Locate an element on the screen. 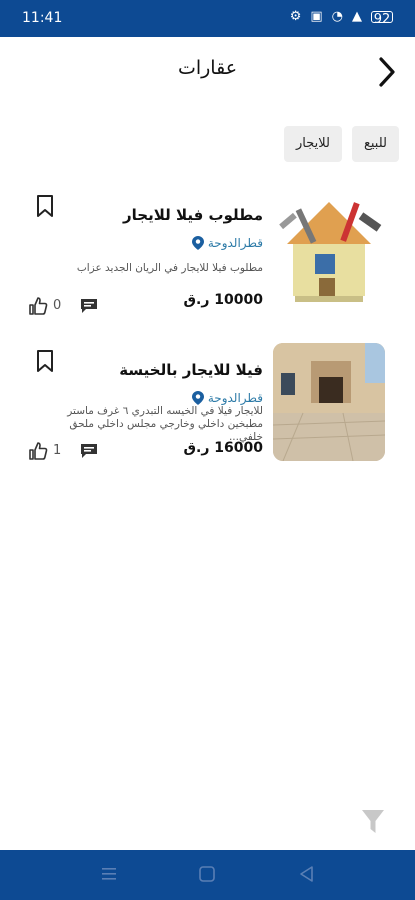  home-icon is located at coordinates (207, 874).